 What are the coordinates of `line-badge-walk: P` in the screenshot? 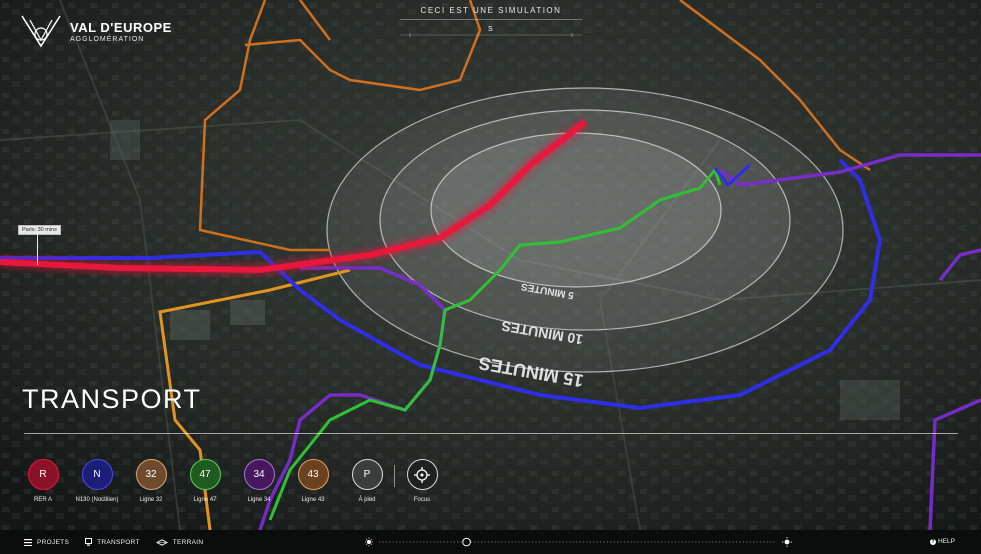 It's located at (367, 474).